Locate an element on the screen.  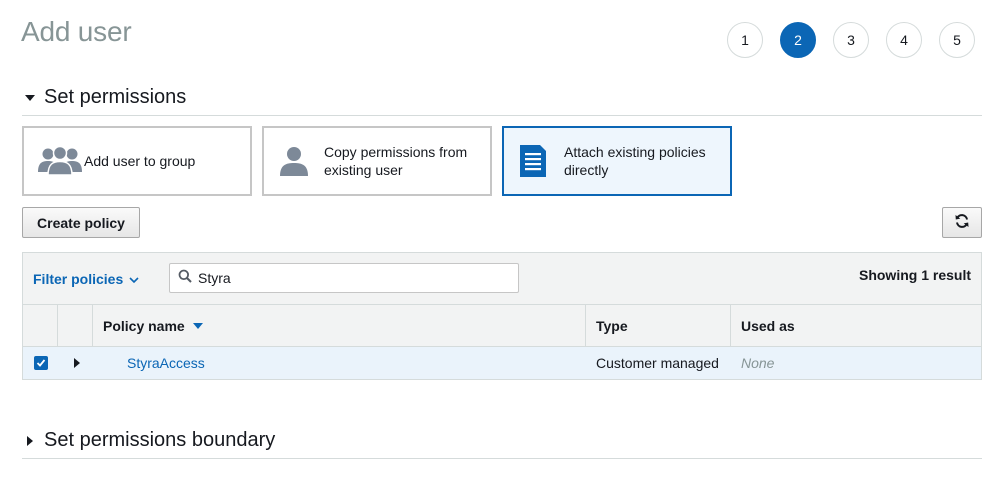
set-permissions-boundary-header: Set permissions boundary is located at coordinates (502, 441).